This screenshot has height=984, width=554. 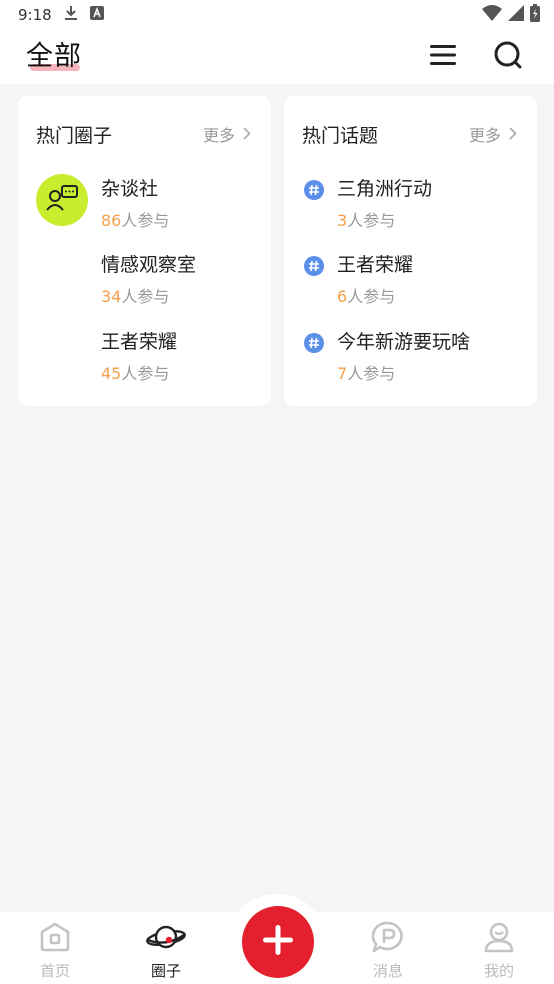 I want to click on list-item: 情感观察室 34人参与, so click(x=148, y=278).